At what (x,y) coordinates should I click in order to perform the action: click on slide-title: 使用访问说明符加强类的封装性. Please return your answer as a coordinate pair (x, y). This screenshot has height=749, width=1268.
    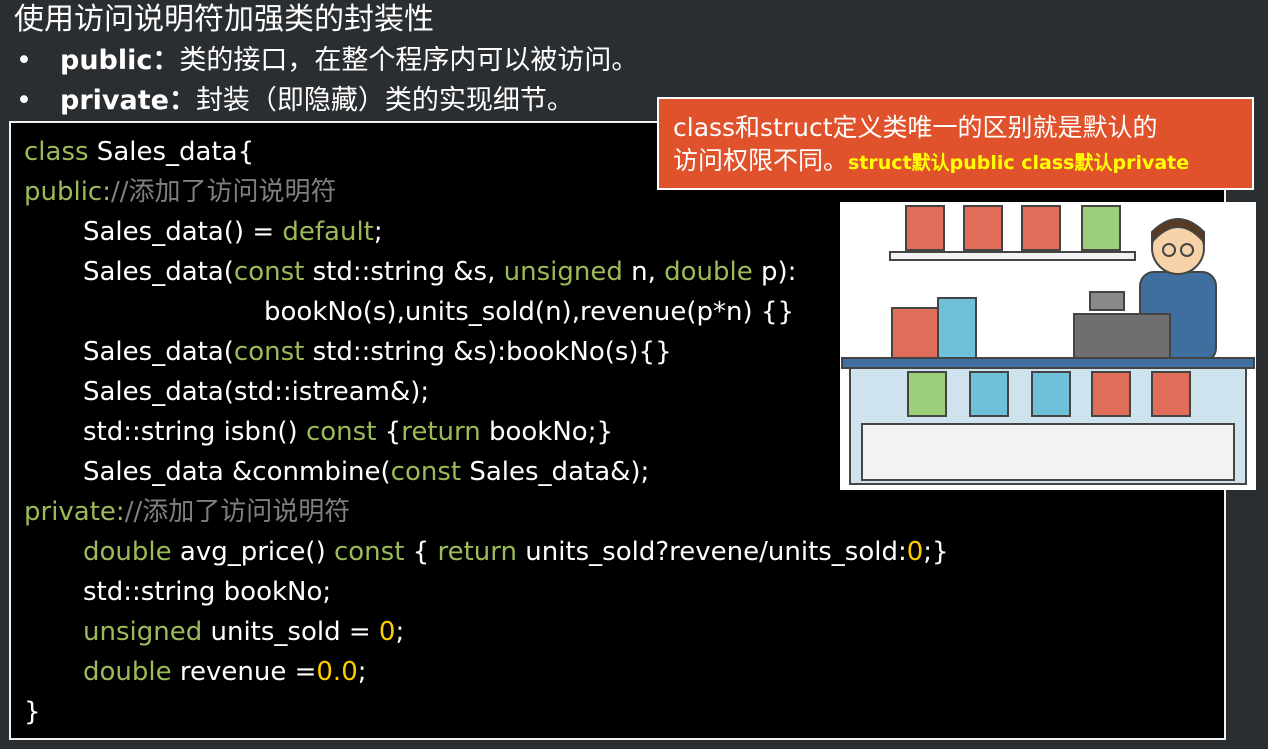
    Looking at the image, I should click on (224, 19).